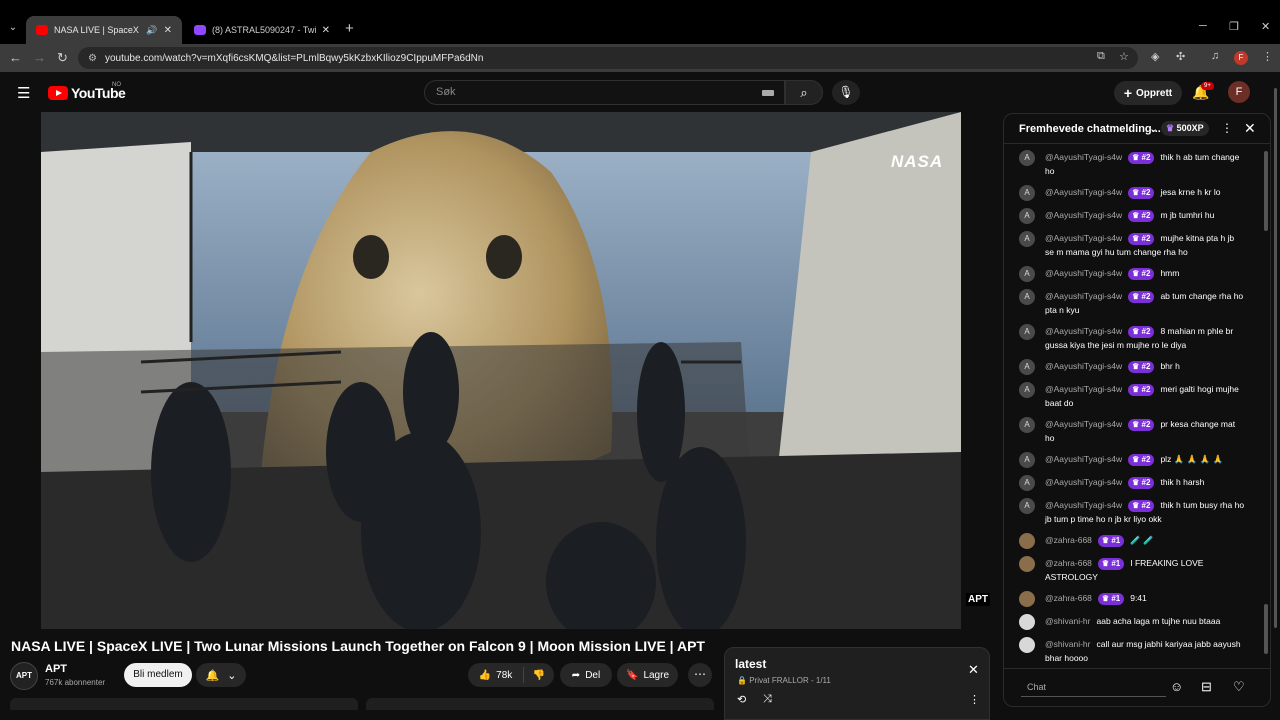 The height and width of the screenshot is (720, 1280). What do you see at coordinates (1266, 629) in the screenshot?
I see `chat-scrollbar-thumb` at bounding box center [1266, 629].